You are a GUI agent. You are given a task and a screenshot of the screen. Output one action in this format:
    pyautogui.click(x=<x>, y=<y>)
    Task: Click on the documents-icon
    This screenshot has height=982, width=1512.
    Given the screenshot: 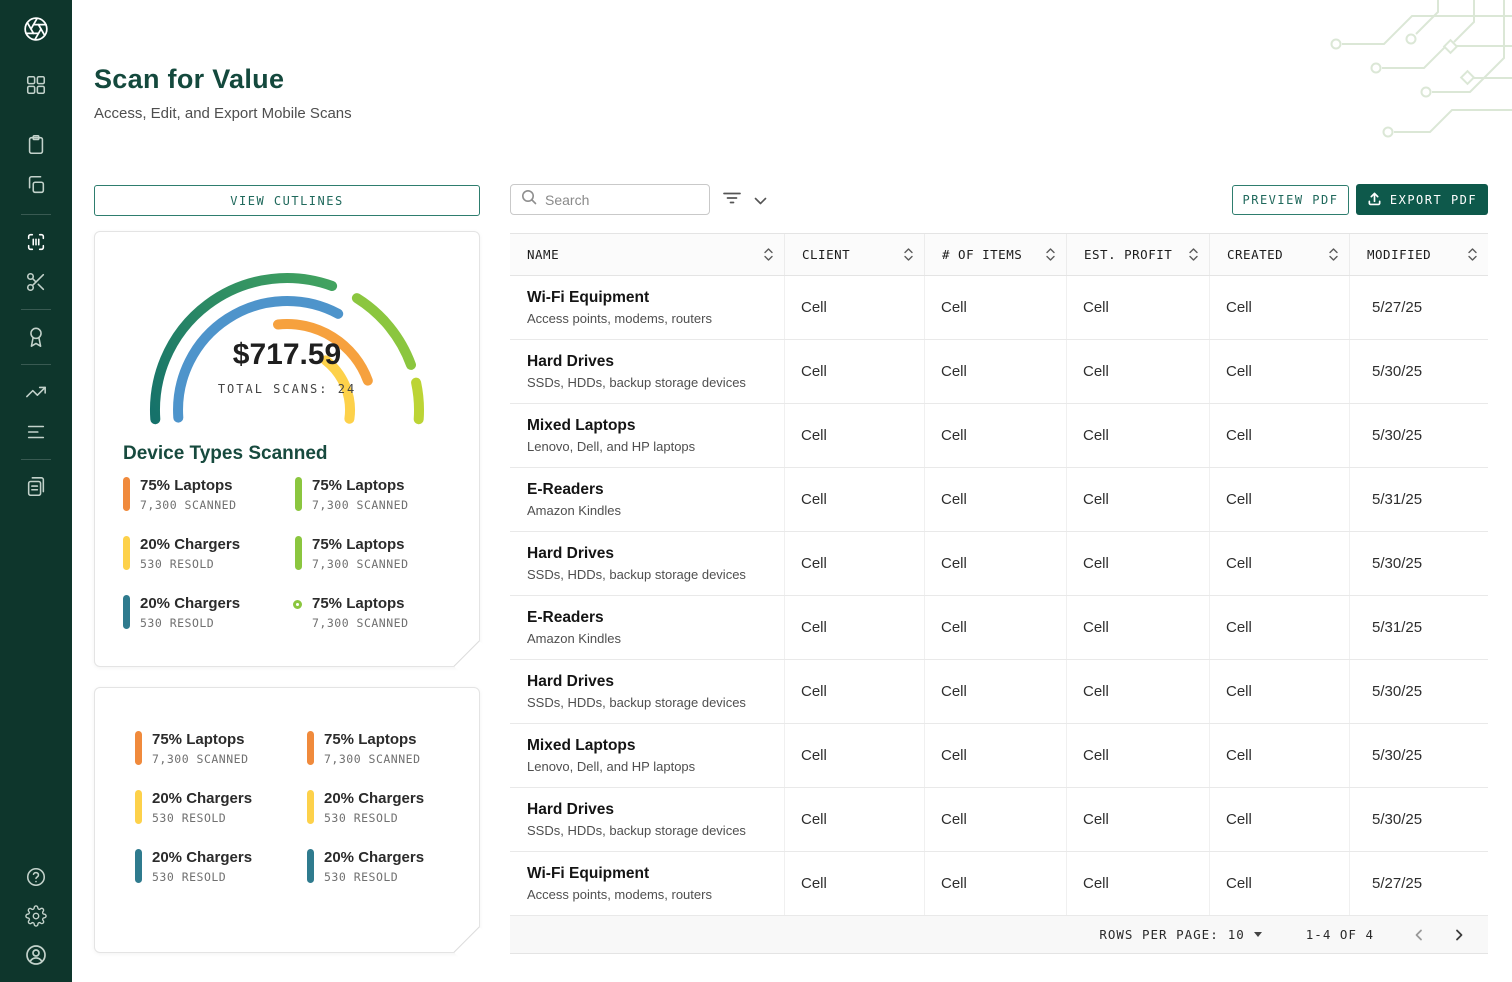 What is the action you would take?
    pyautogui.click(x=36, y=487)
    